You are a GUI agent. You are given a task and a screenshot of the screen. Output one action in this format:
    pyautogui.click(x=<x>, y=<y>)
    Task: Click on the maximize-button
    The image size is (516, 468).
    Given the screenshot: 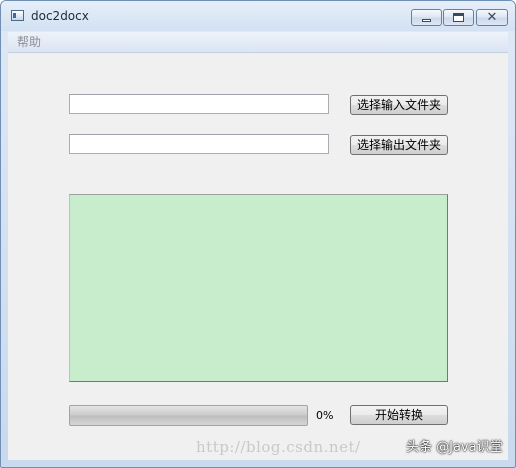 What is the action you would take?
    pyautogui.click(x=458, y=17)
    